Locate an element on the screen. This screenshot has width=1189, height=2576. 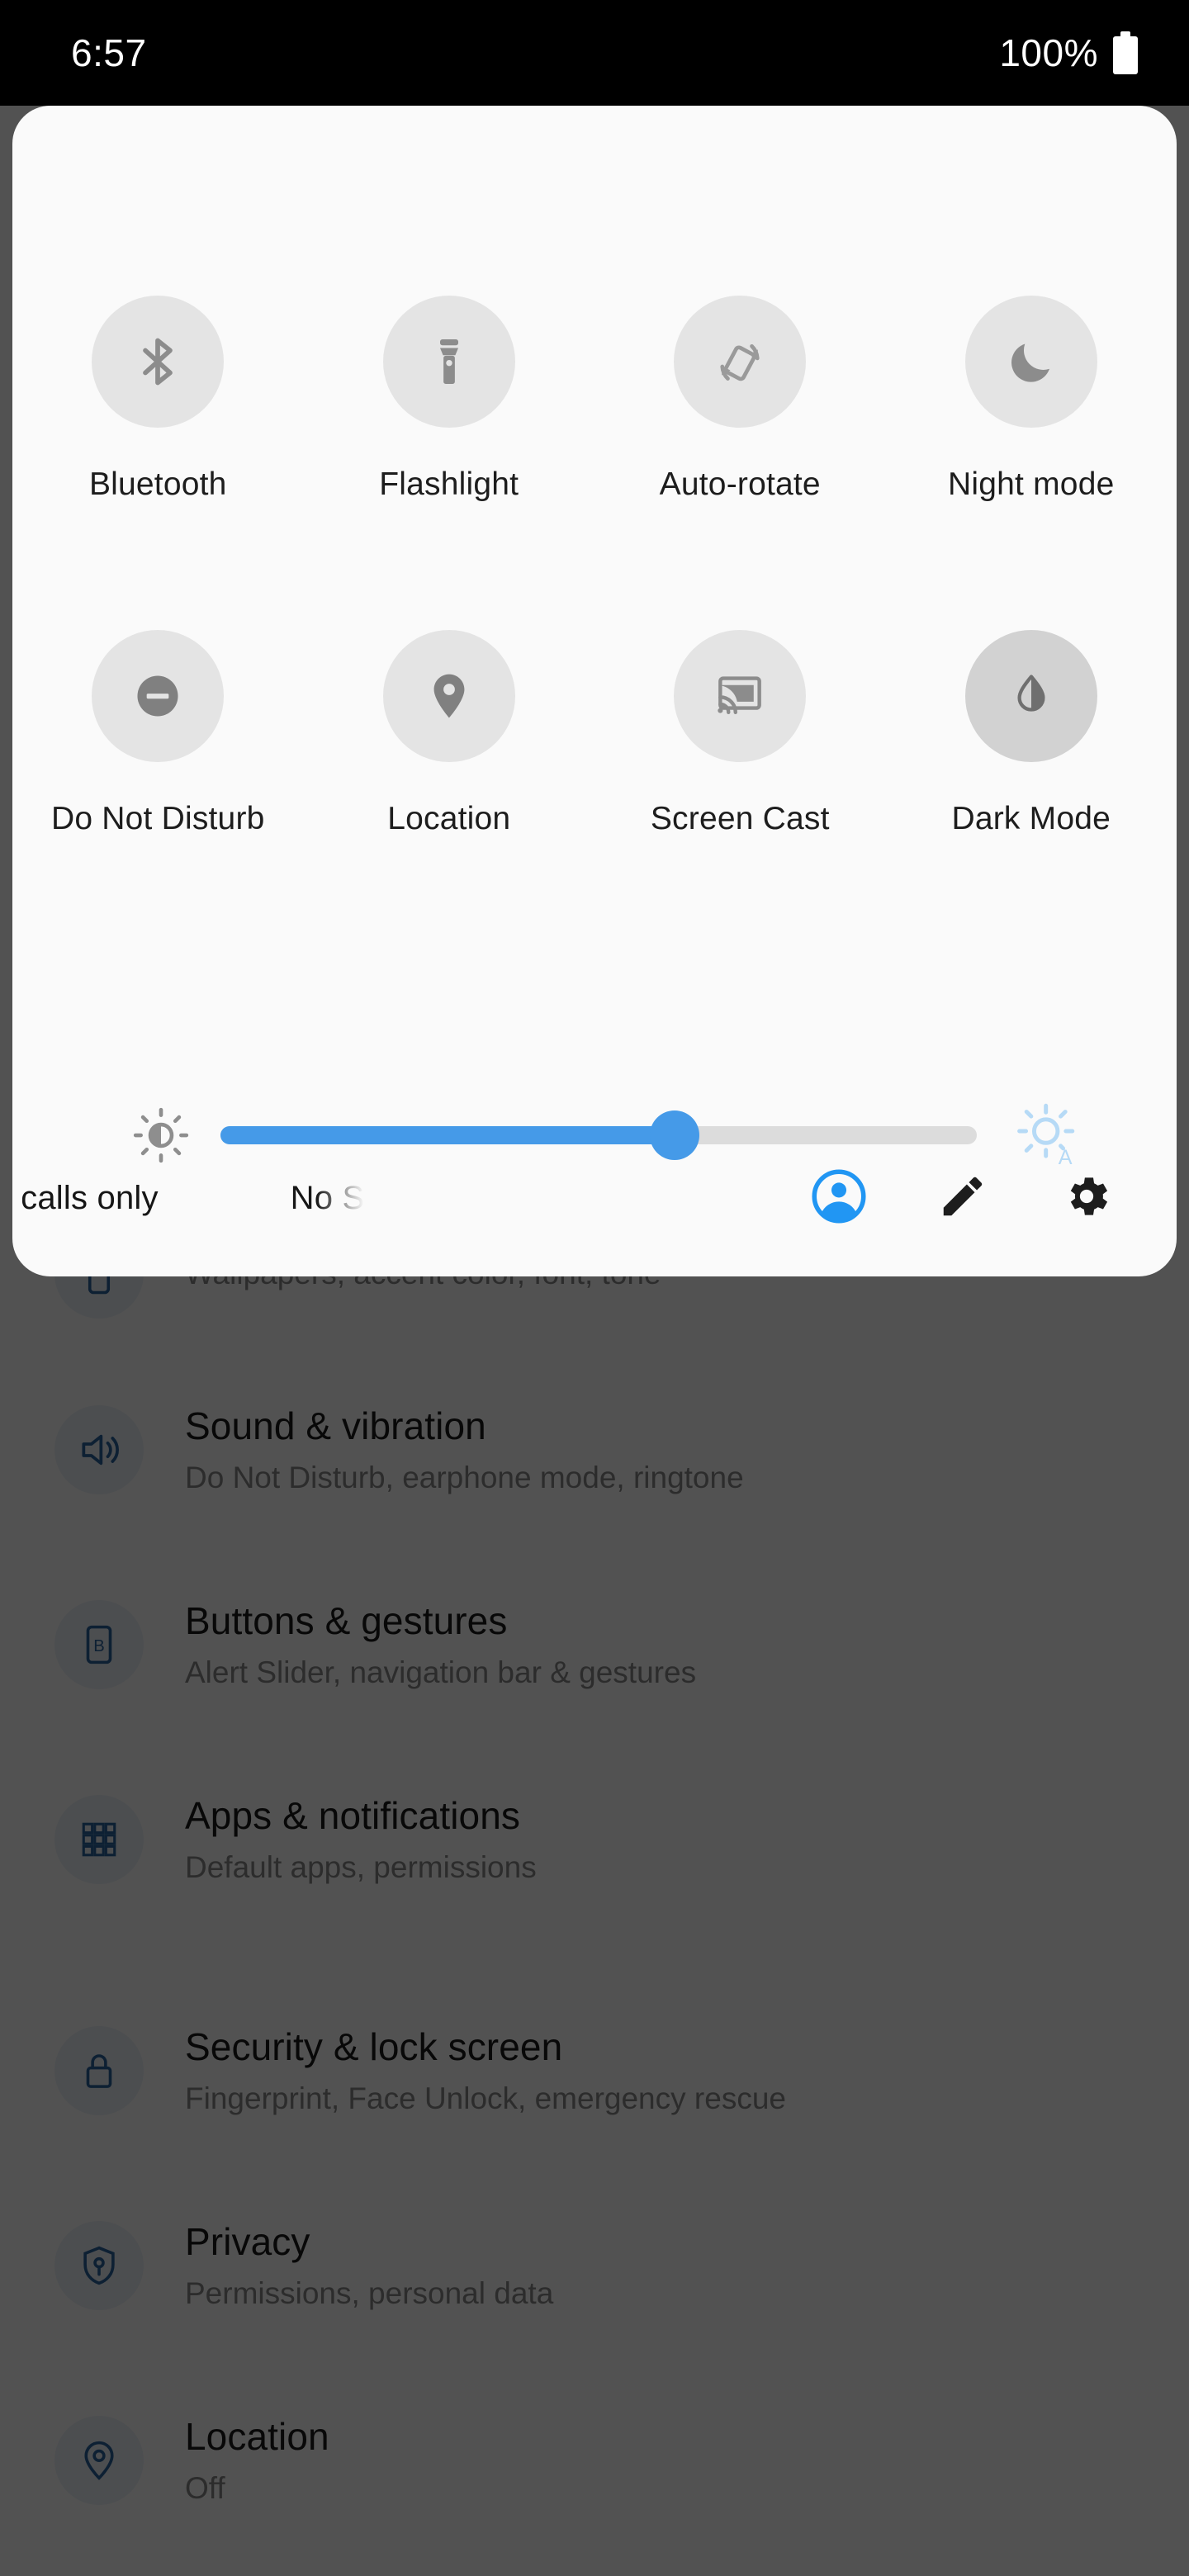
svg-text: B is located at coordinates (99, 1646).